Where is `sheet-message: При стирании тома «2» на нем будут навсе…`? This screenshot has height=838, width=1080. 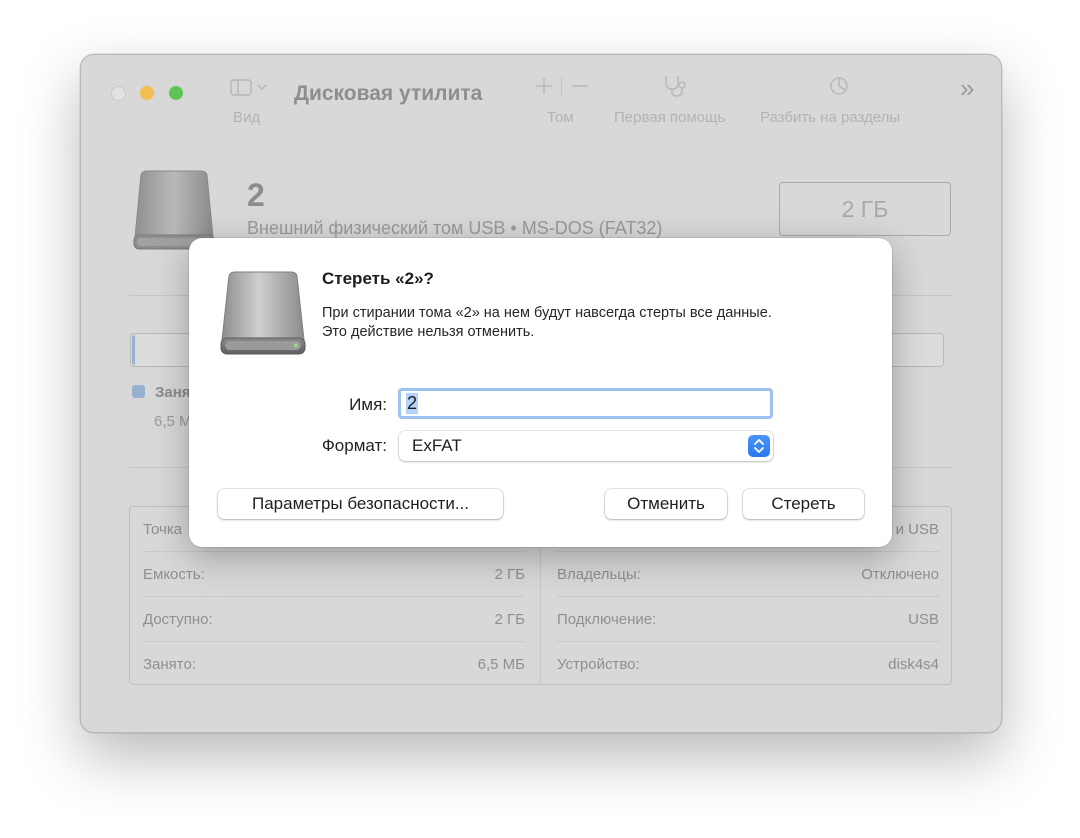
sheet-message: При стирании тома «2» на нем будут навсе… is located at coordinates (597, 323).